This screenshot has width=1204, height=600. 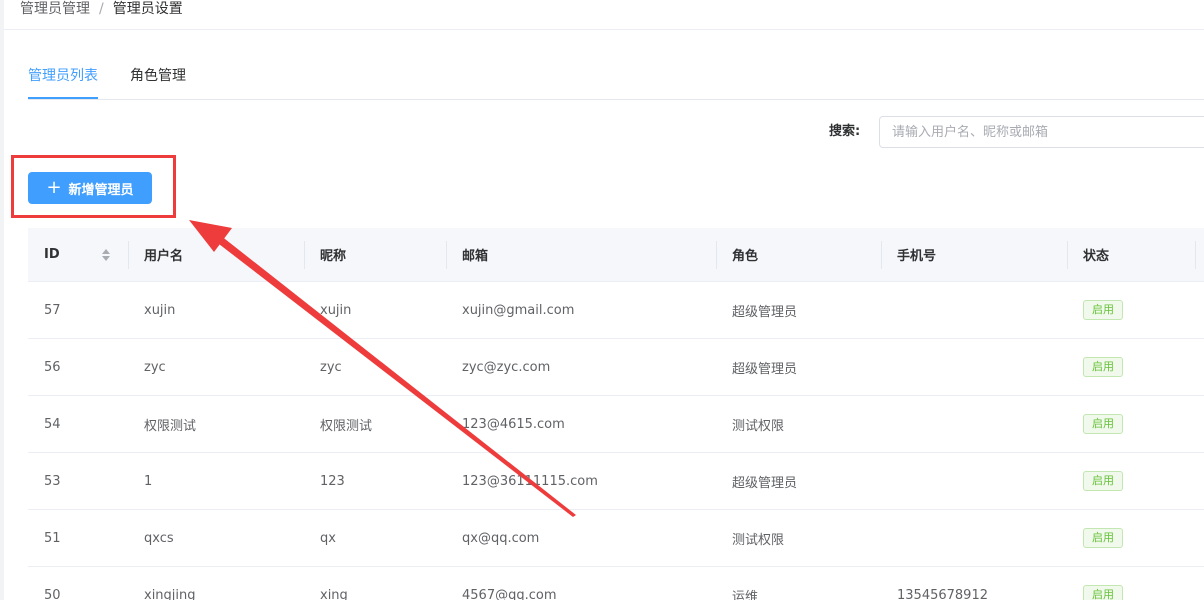 I want to click on annotation-highlight-box, so click(x=93, y=186).